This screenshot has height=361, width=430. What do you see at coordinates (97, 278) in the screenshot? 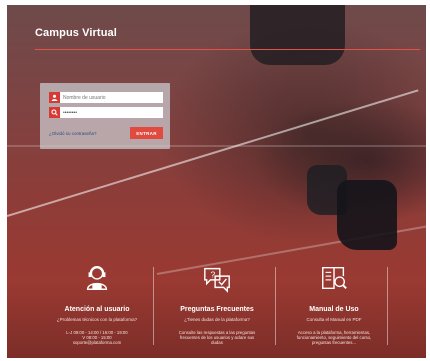
I see `support-agent-icon` at bounding box center [97, 278].